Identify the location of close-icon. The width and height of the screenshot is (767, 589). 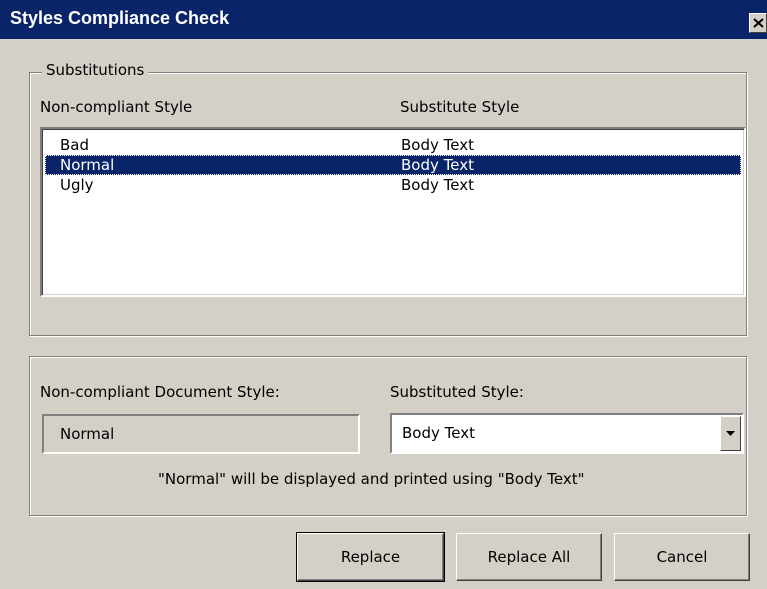
(758, 23).